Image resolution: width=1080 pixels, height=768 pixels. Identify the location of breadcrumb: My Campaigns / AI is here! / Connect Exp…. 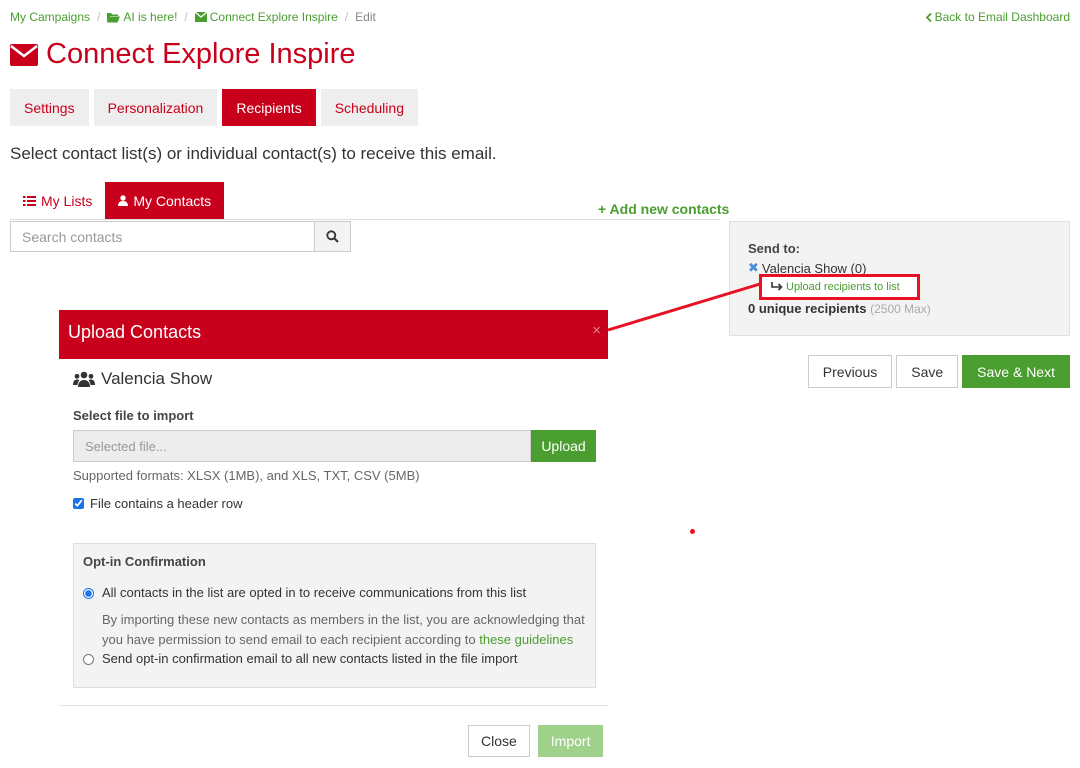
(193, 17).